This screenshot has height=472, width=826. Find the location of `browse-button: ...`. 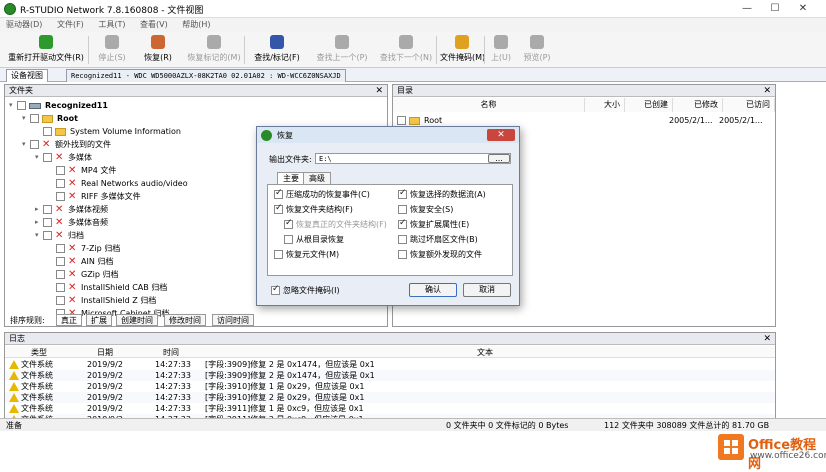

browse-button: ... is located at coordinates (499, 158).